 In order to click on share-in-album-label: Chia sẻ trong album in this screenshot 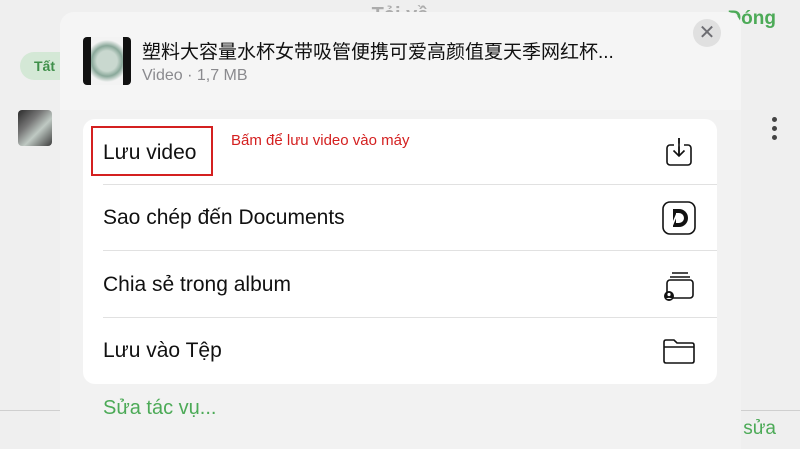, I will do `click(197, 284)`.